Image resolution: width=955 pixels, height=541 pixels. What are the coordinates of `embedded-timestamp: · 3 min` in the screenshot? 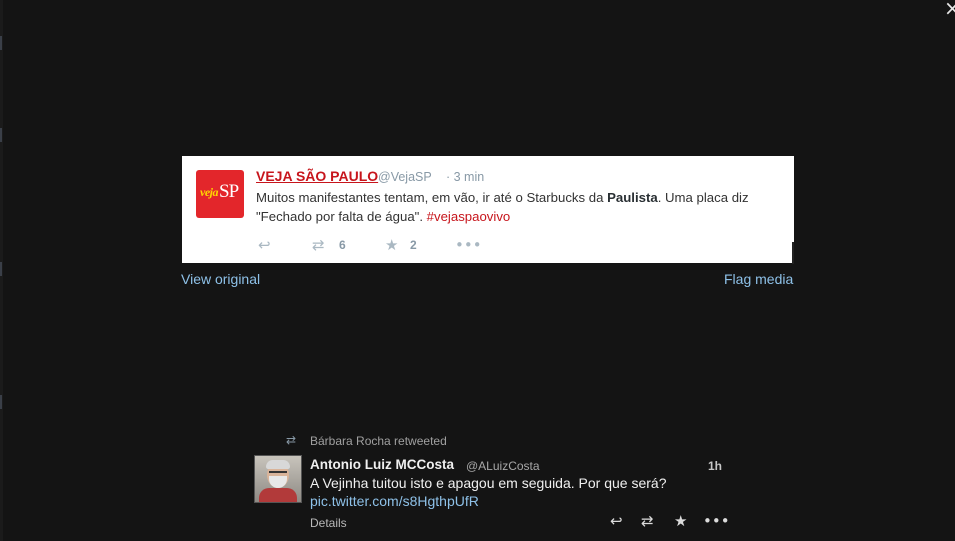 It's located at (465, 177).